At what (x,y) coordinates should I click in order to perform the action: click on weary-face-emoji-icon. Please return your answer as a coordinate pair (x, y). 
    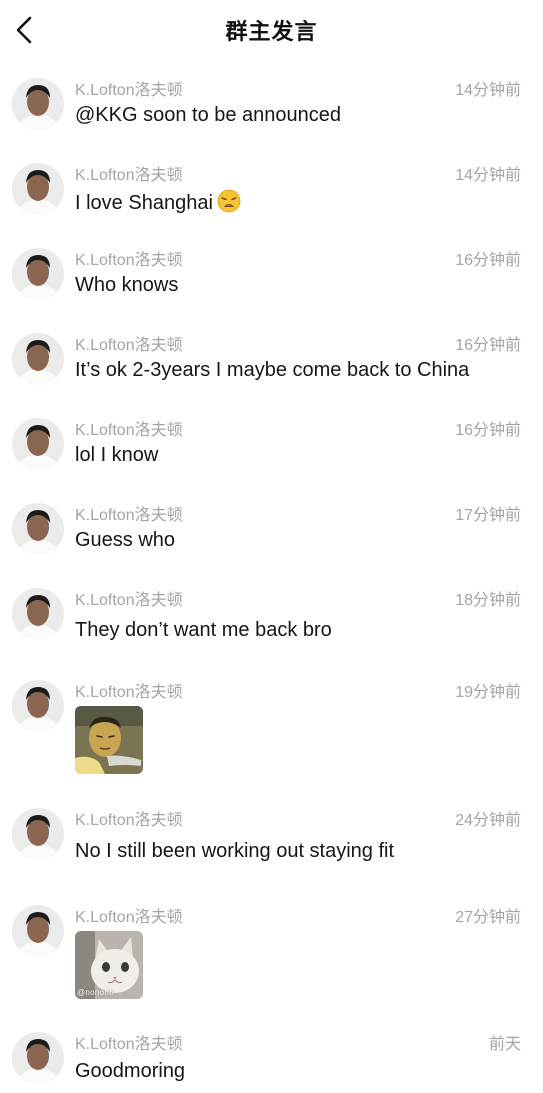
    Looking at the image, I should click on (229, 204).